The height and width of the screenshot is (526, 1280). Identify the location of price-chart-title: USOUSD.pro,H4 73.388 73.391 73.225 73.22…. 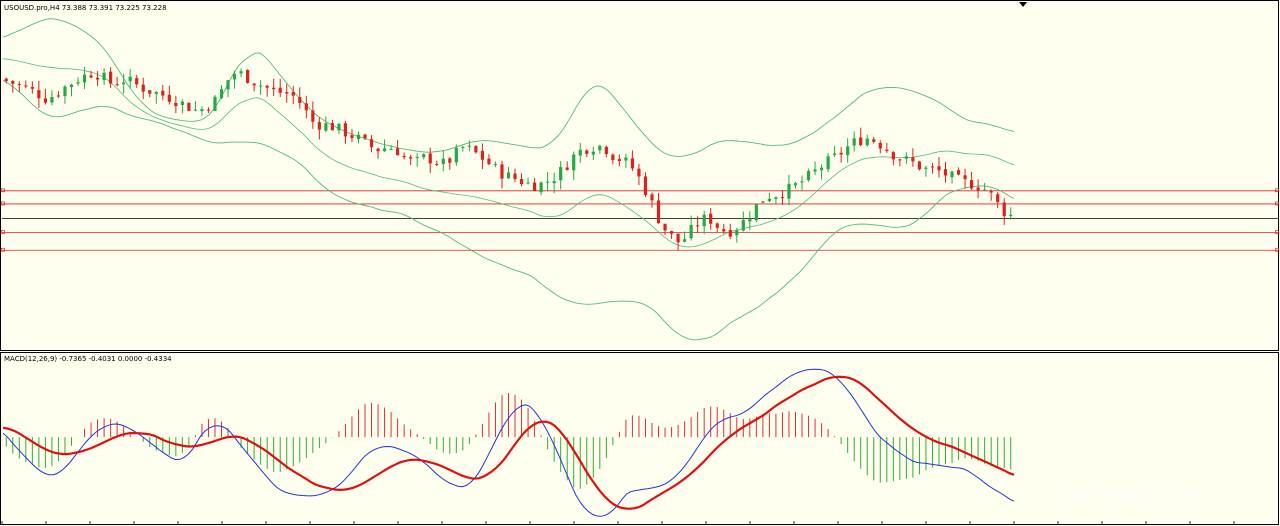
(85, 8).